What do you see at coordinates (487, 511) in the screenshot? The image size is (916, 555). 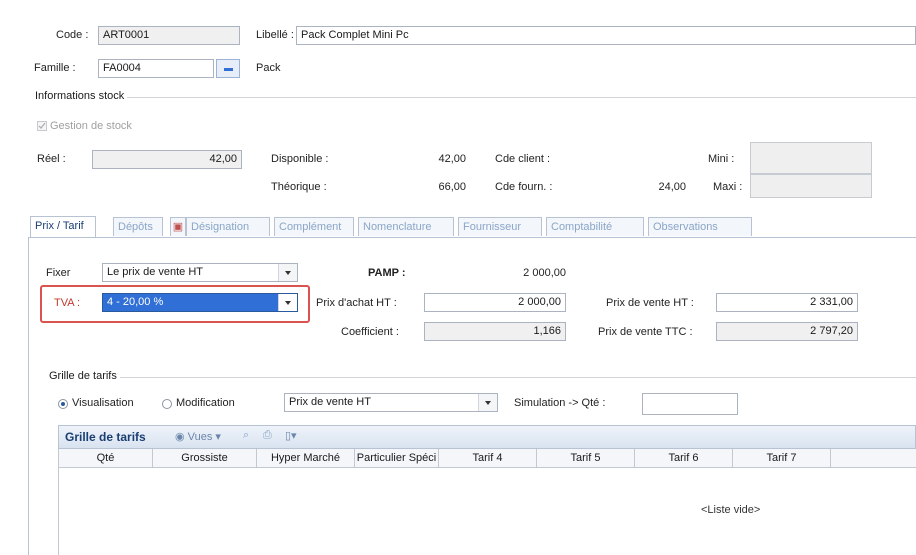 I see `grille-body: <Liste vide>` at bounding box center [487, 511].